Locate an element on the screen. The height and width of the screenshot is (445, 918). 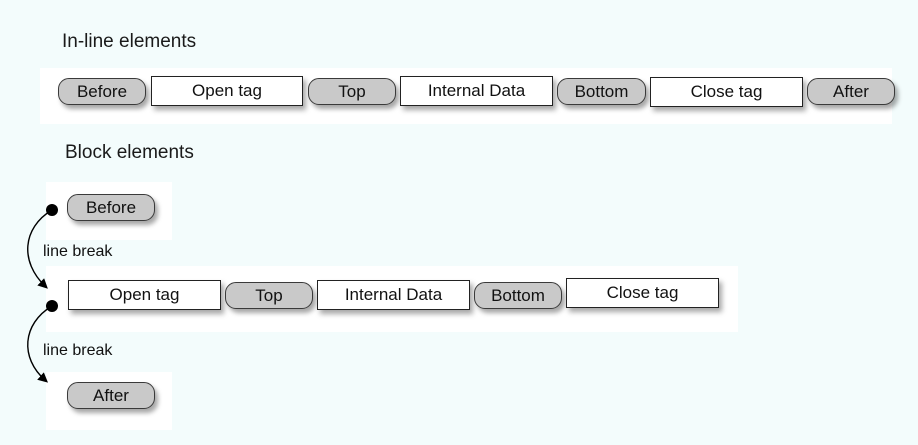
line-break-connectors is located at coordinates (42, 293).